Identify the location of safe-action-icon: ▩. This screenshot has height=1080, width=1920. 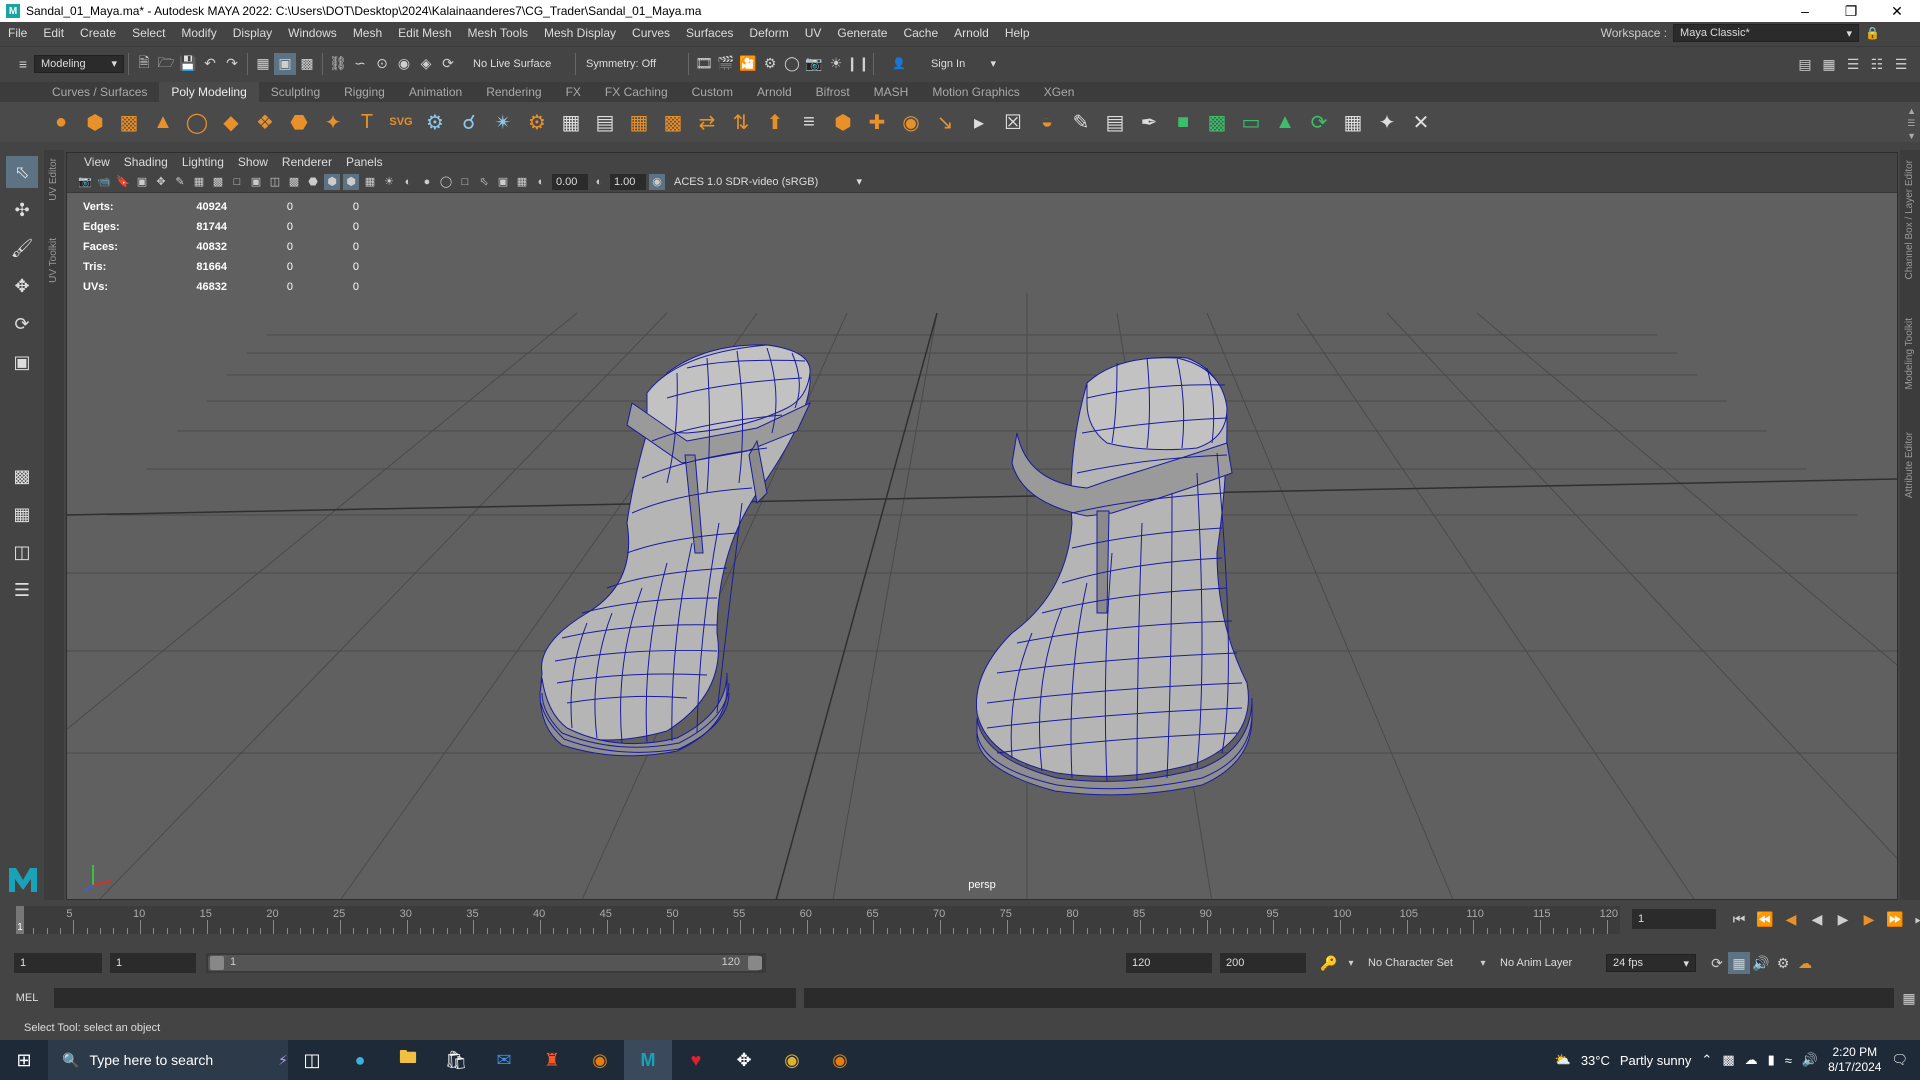
(294, 182).